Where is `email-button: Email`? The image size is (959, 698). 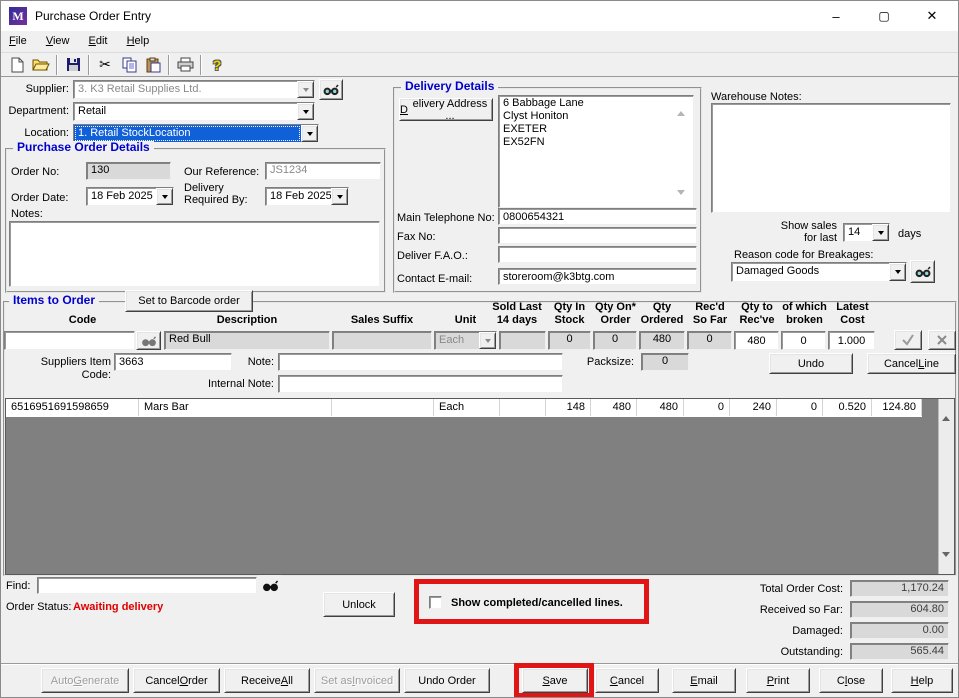
email-button: Email is located at coordinates (704, 680).